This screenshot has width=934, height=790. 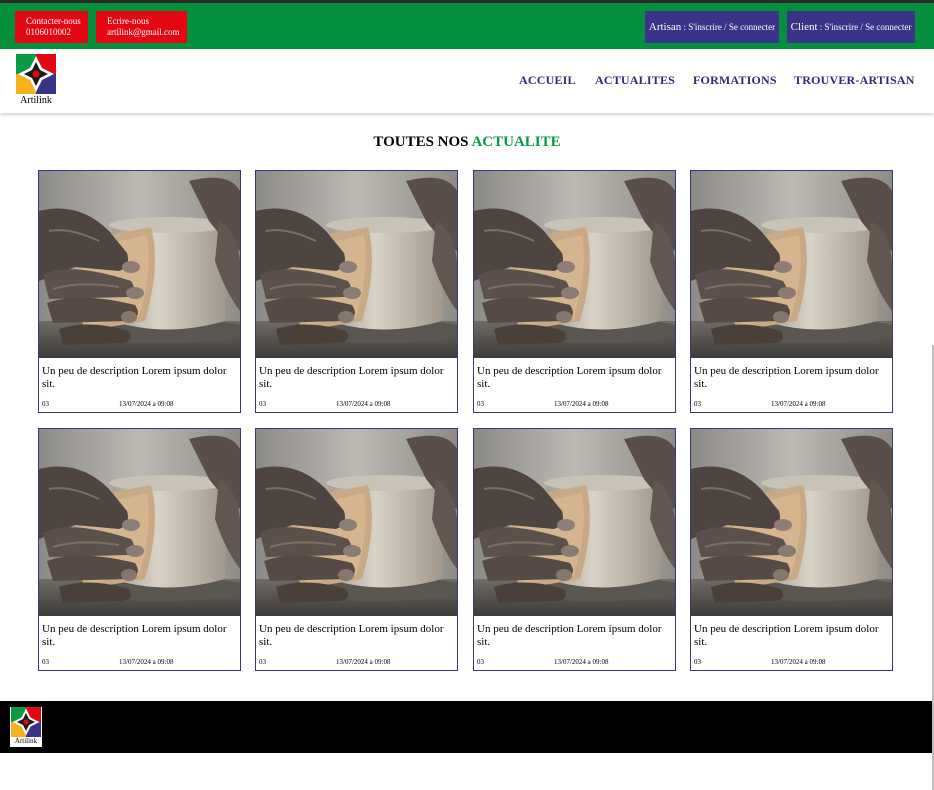 I want to click on artisan-login-button: Artisan : S'inscrire / Se connecter, so click(x=712, y=27).